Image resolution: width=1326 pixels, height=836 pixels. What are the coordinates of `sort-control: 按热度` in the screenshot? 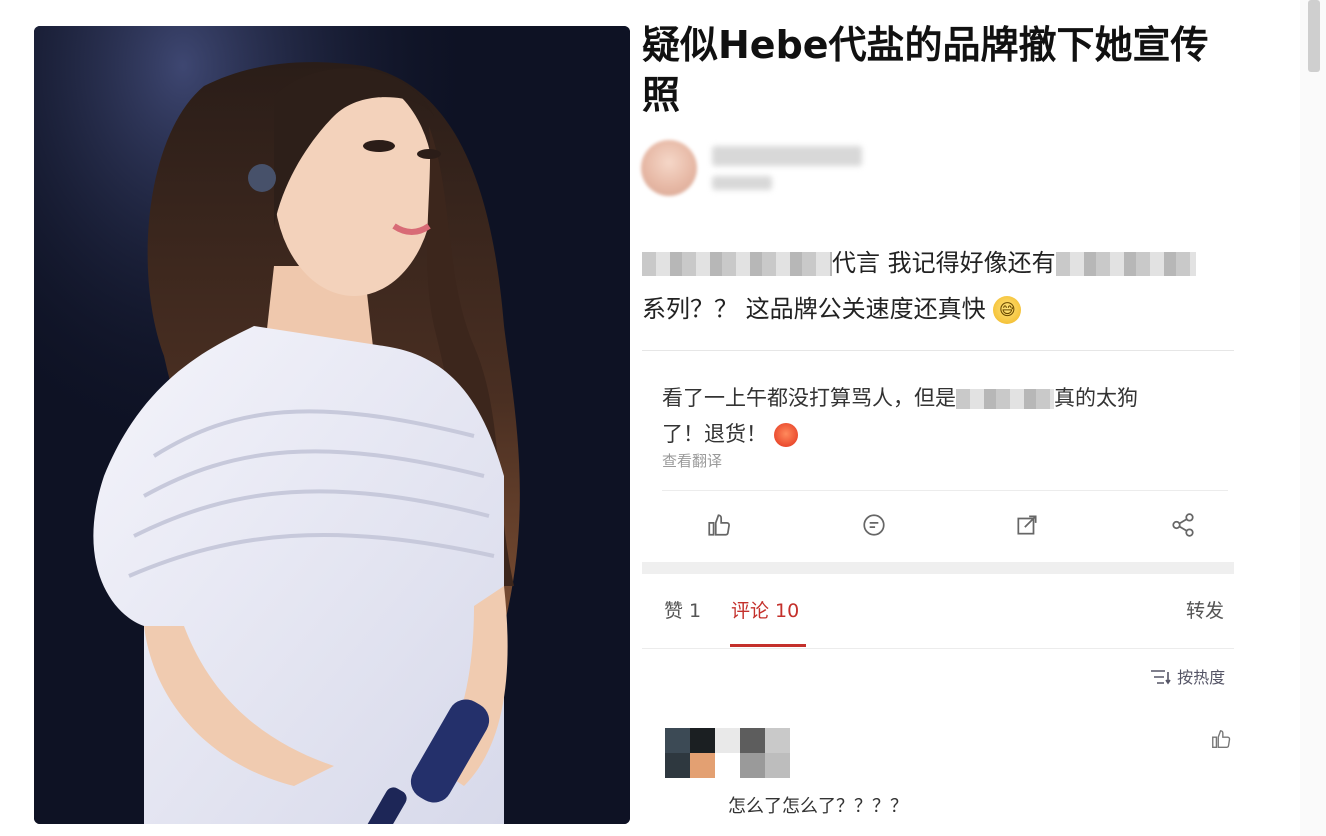 It's located at (1187, 676).